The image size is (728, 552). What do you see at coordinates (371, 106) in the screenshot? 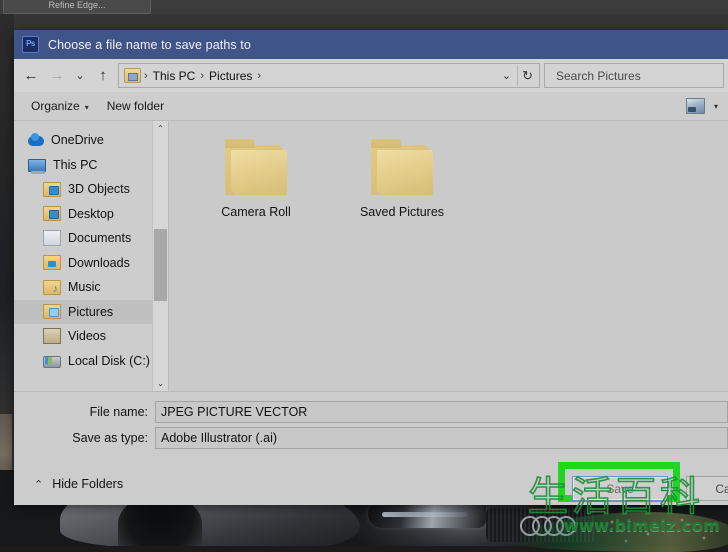
I see `dialog-command-bar: Organize ▾ New folder ▾` at bounding box center [371, 106].